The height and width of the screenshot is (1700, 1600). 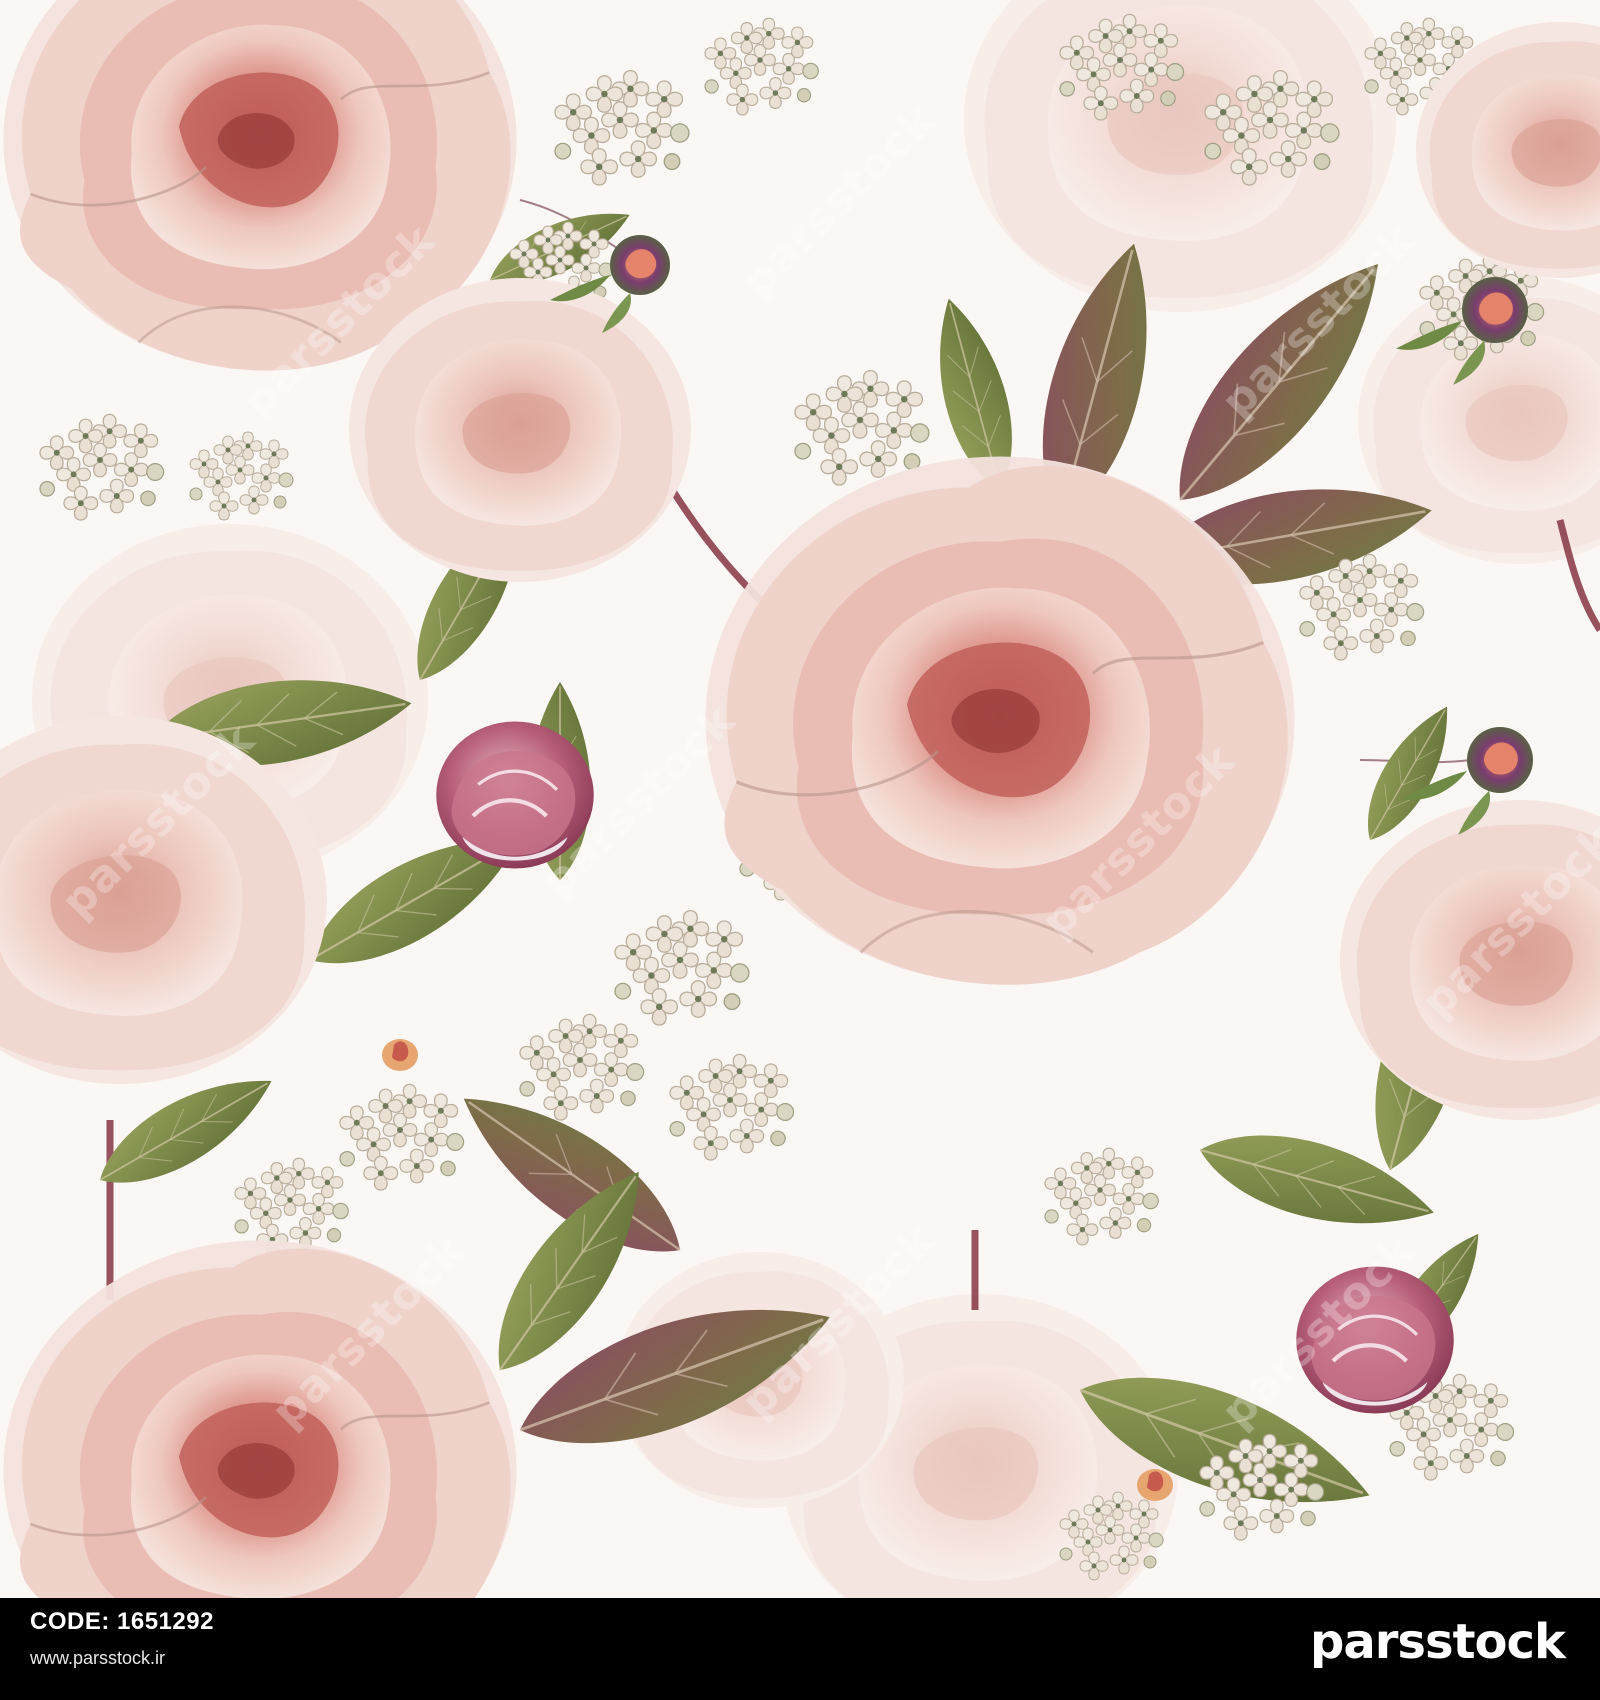 I want to click on code-label: CODE:, so click(x=70, y=1621).